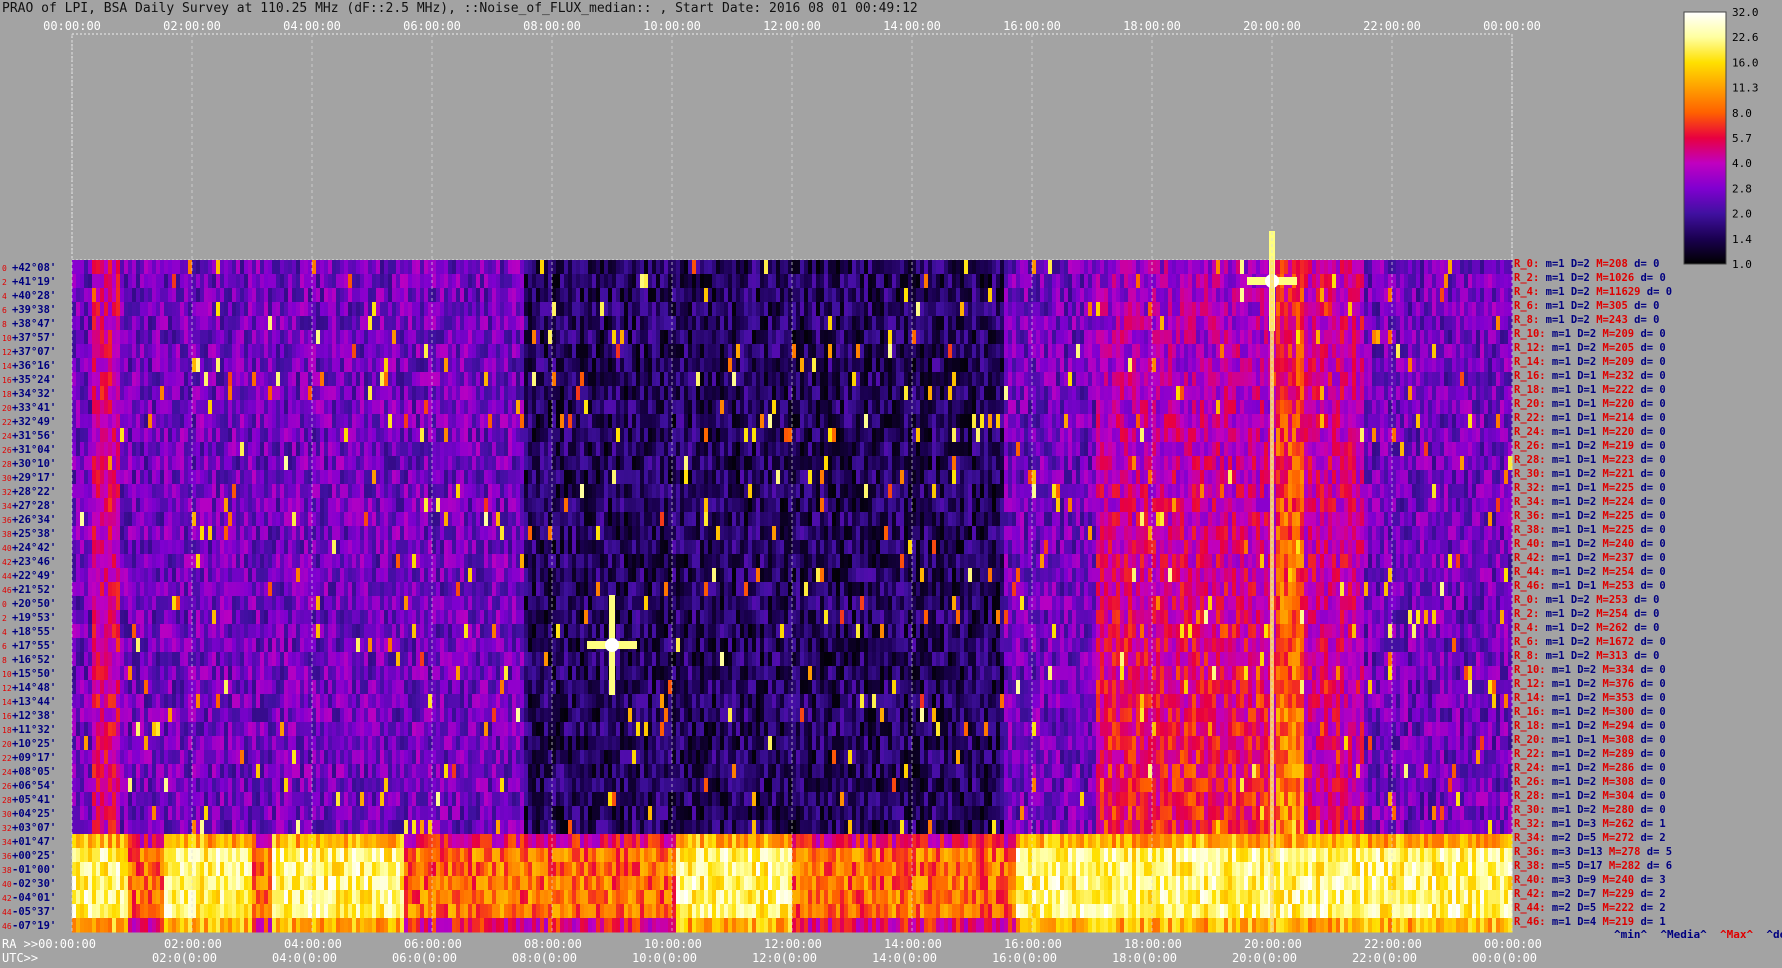  What do you see at coordinates (1526, 628) in the screenshot?
I see `stats-cell: R_4:` at bounding box center [1526, 628].